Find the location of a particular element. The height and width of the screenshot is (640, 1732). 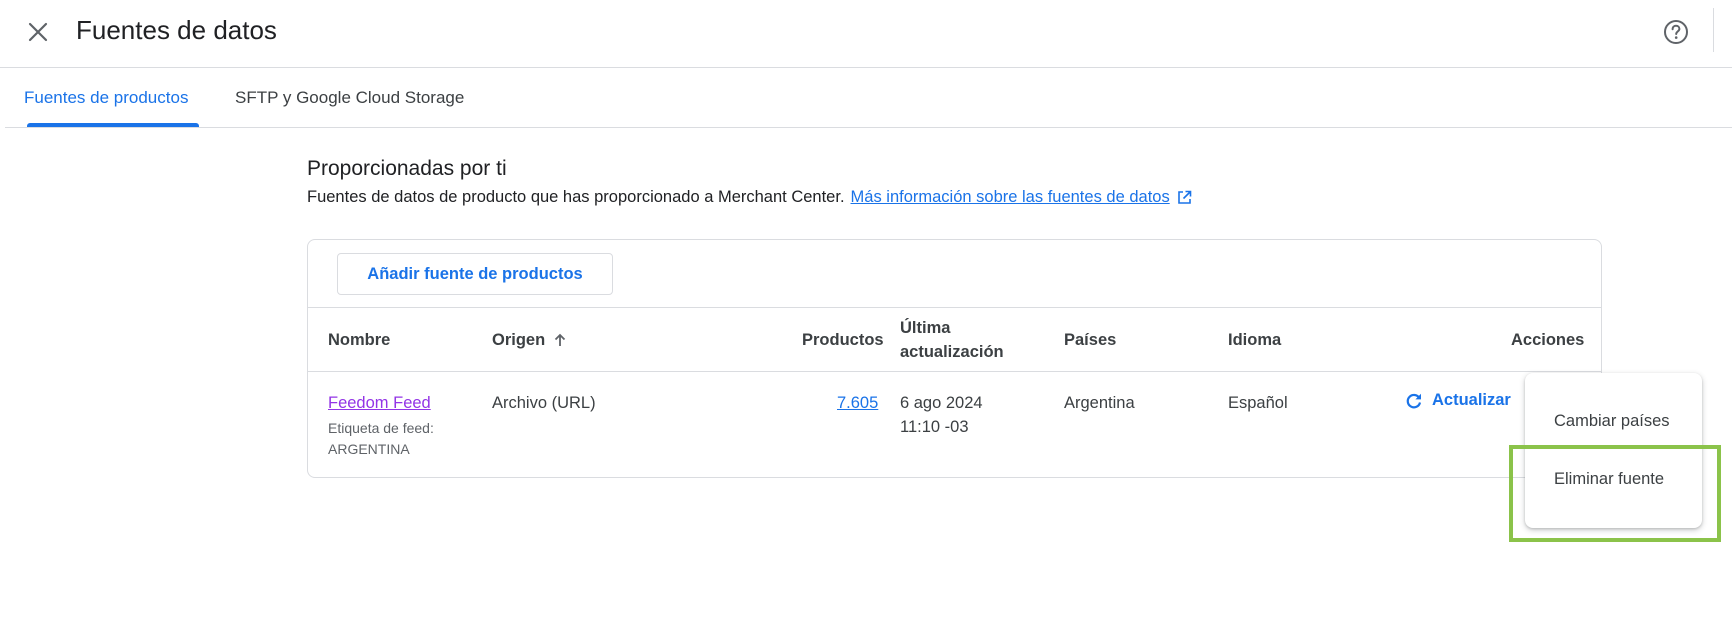

arrow-up-icon is located at coordinates (560, 339).